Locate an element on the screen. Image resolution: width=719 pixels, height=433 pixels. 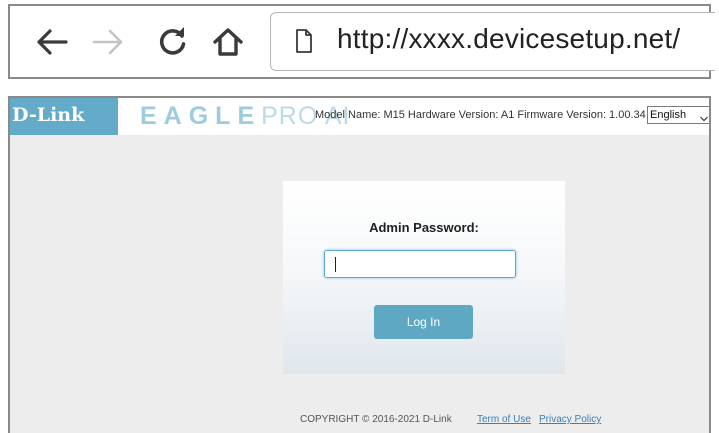
url-text: http://xxxx.devicesetup.net/ is located at coordinates (508, 39).